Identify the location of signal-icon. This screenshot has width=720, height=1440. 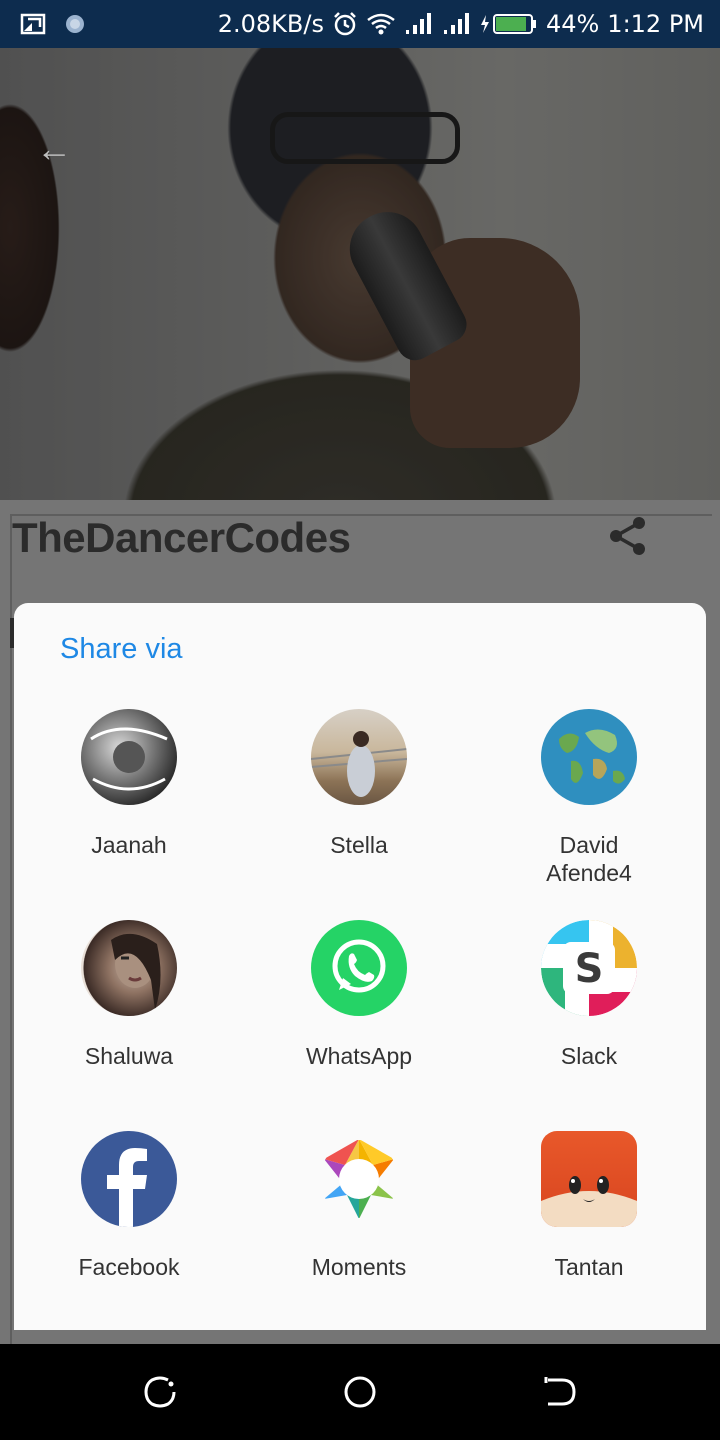
(419, 24).